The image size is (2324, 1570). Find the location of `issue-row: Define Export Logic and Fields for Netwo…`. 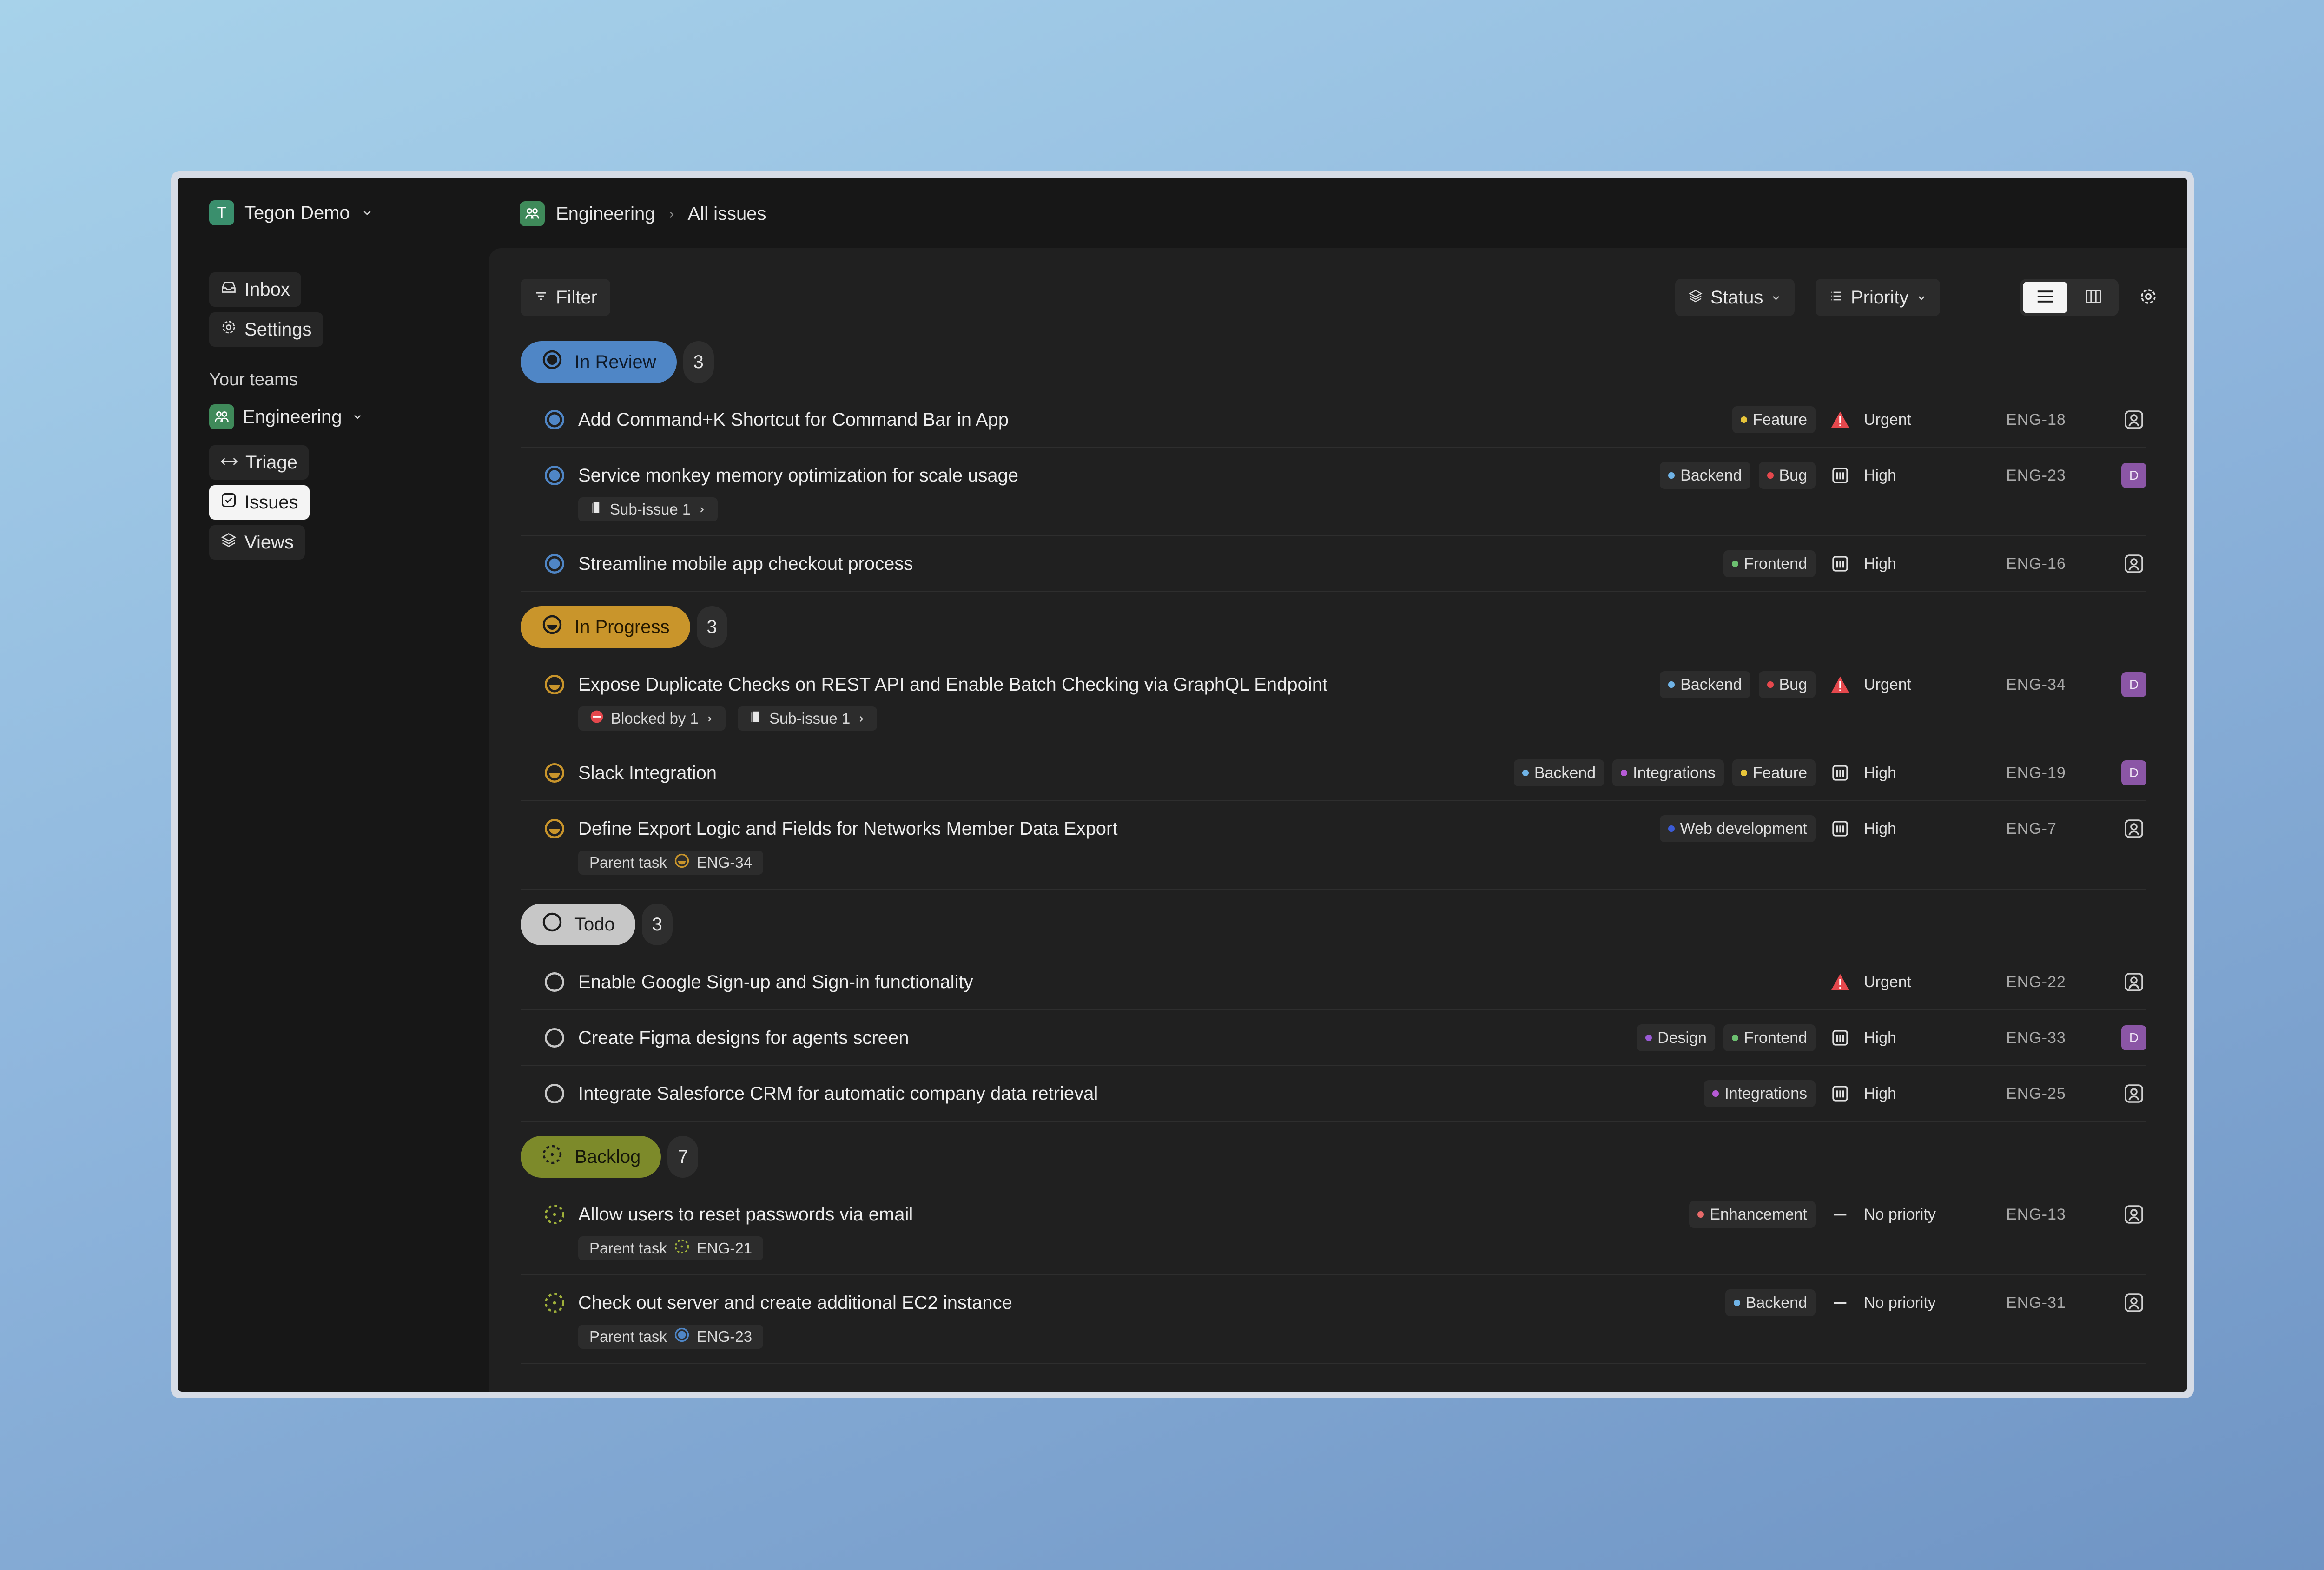

issue-row: Define Export Logic and Fields for Netwo… is located at coordinates (1333, 846).